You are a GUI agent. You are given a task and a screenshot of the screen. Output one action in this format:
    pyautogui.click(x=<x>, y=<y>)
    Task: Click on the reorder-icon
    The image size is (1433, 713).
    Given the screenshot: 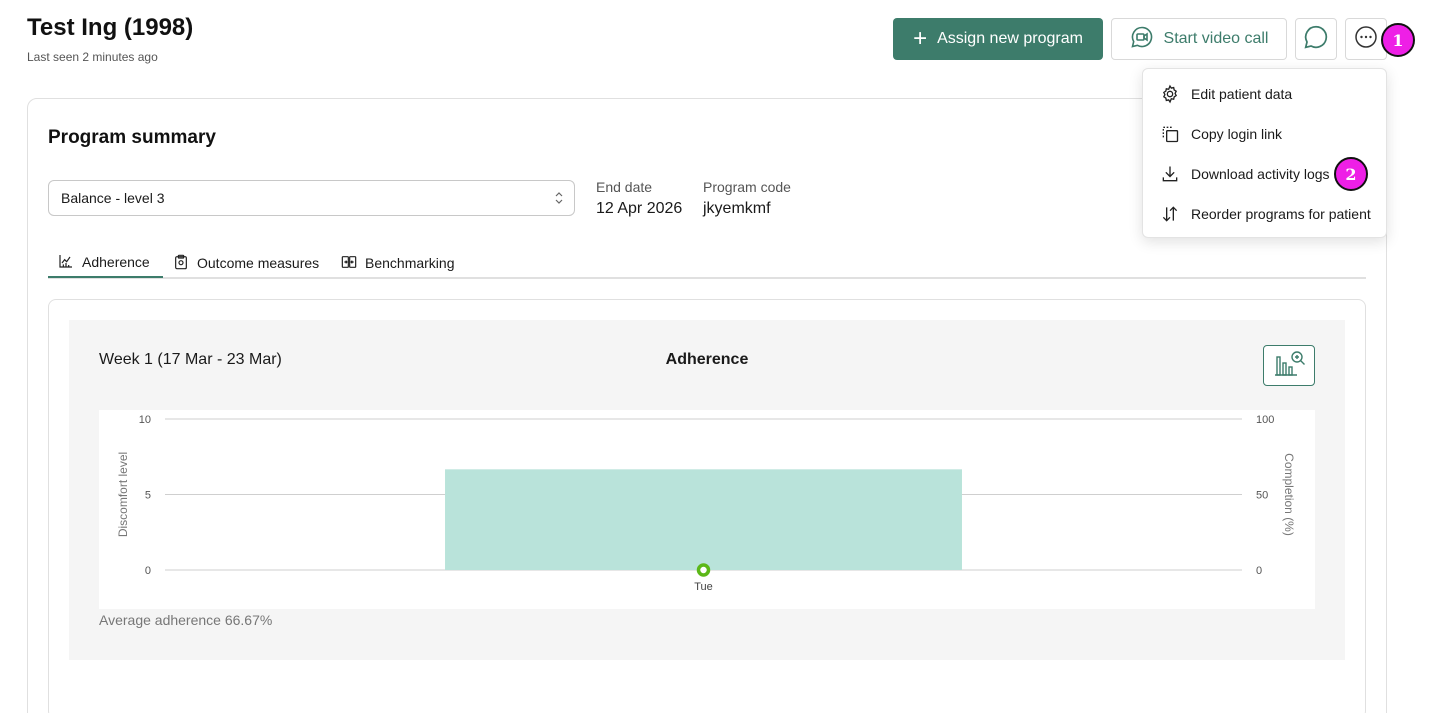 What is the action you would take?
    pyautogui.click(x=1170, y=214)
    